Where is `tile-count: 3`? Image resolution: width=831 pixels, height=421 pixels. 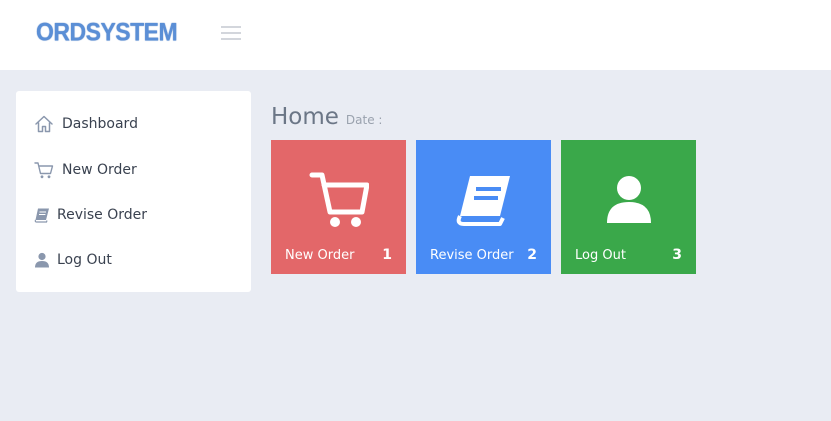
tile-count: 3 is located at coordinates (677, 255).